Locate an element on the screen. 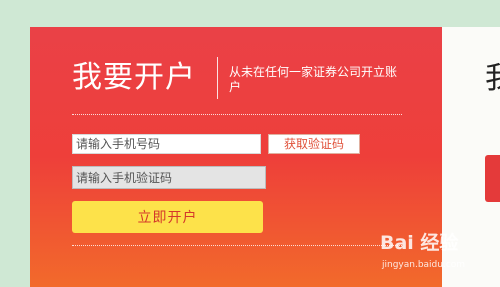 The image size is (500, 287). side-panel-title: 我 is located at coordinates (492, 79).